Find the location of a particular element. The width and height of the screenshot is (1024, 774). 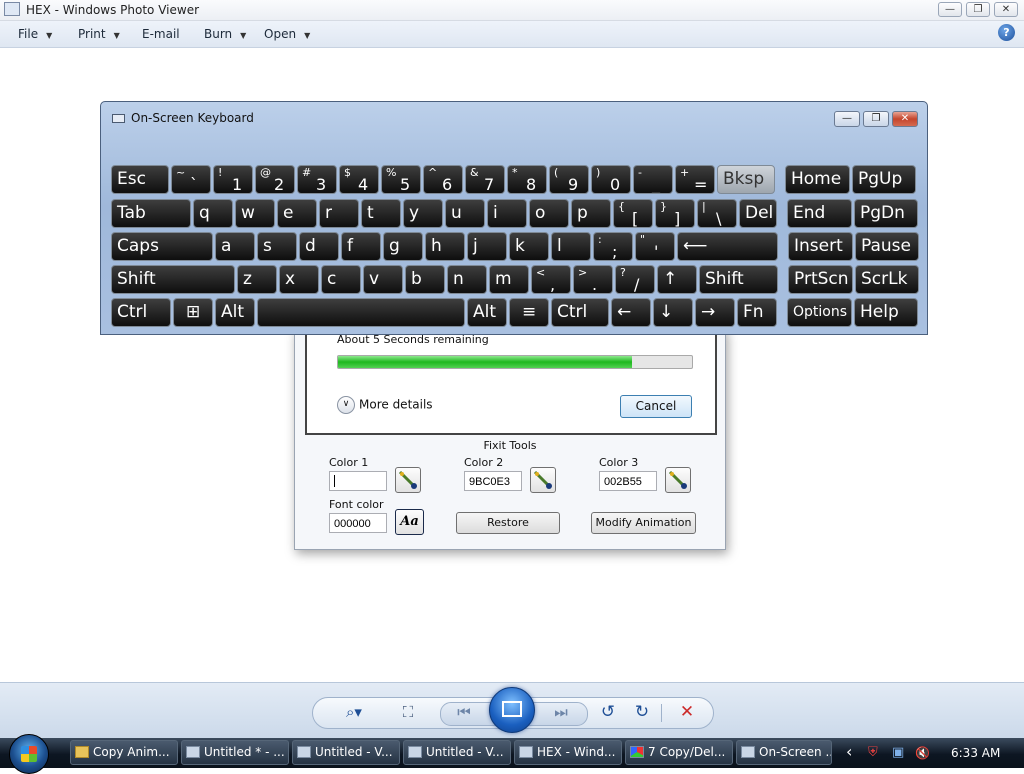

key-[: {[ is located at coordinates (633, 213).